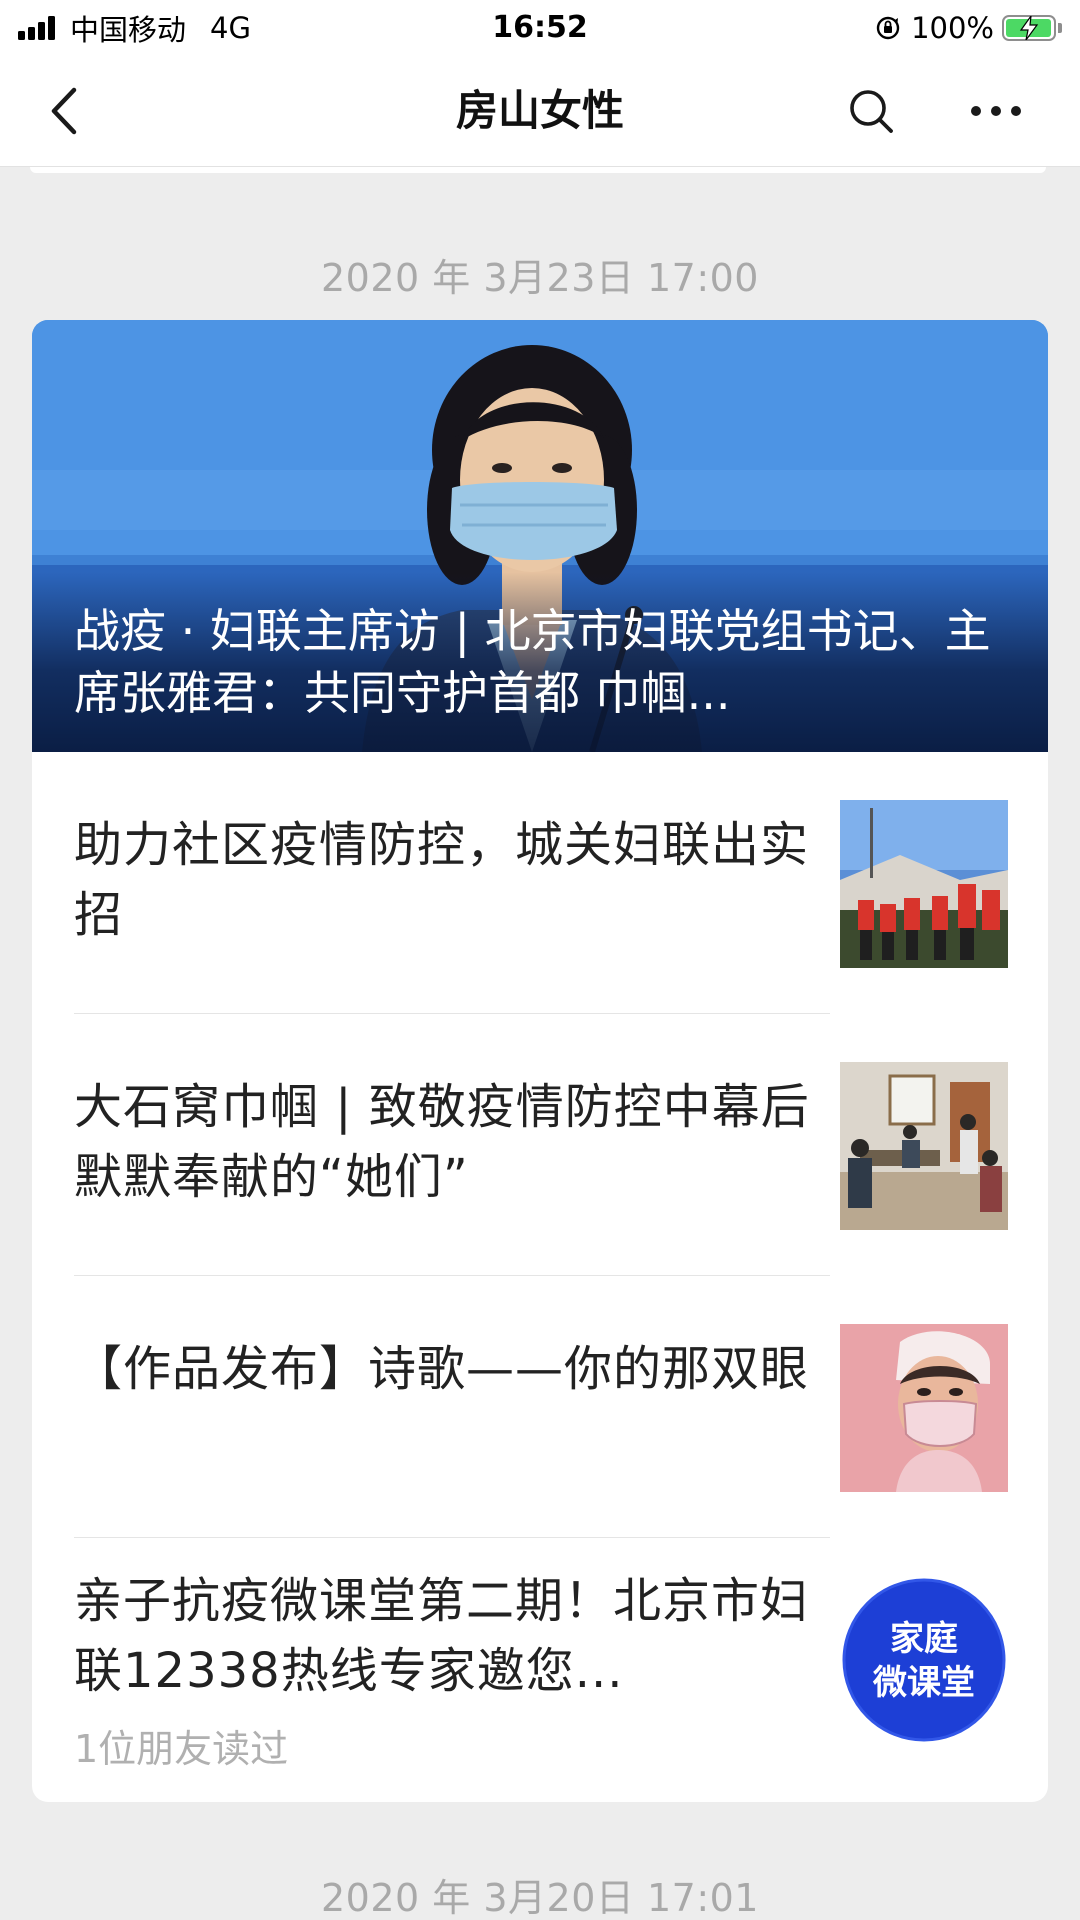  What do you see at coordinates (924, 1660) in the screenshot?
I see `article-thumbnail: 家庭 微课堂` at bounding box center [924, 1660].